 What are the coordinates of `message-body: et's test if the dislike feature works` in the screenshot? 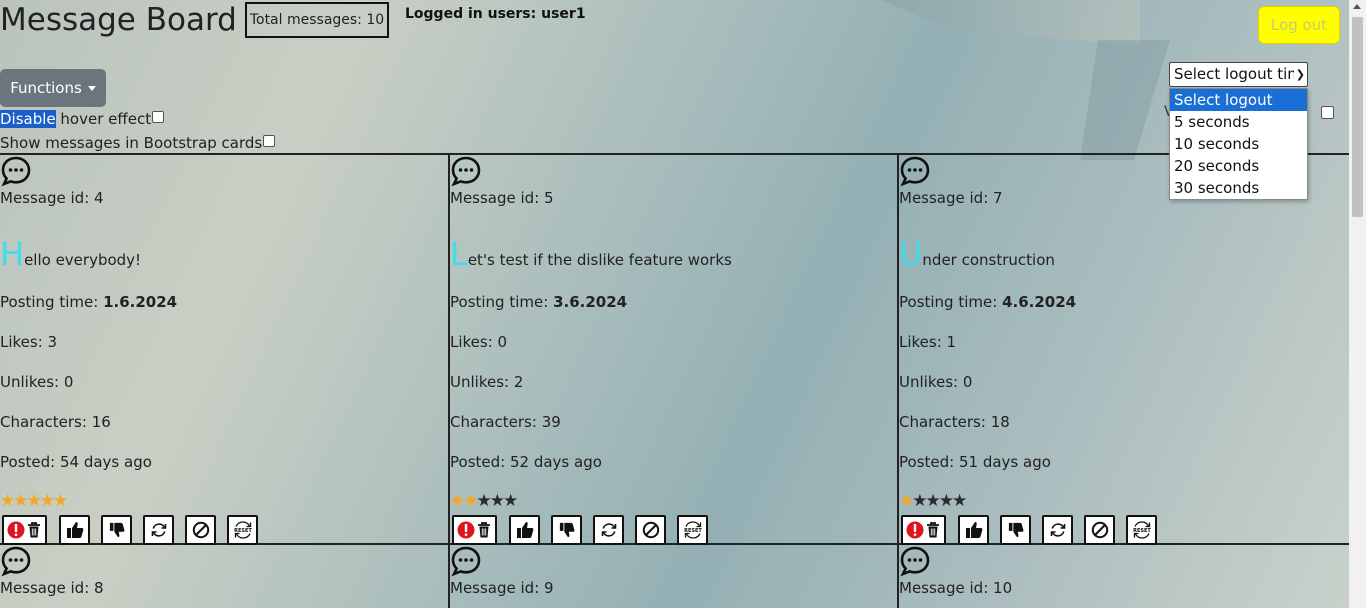 It's located at (599, 260).